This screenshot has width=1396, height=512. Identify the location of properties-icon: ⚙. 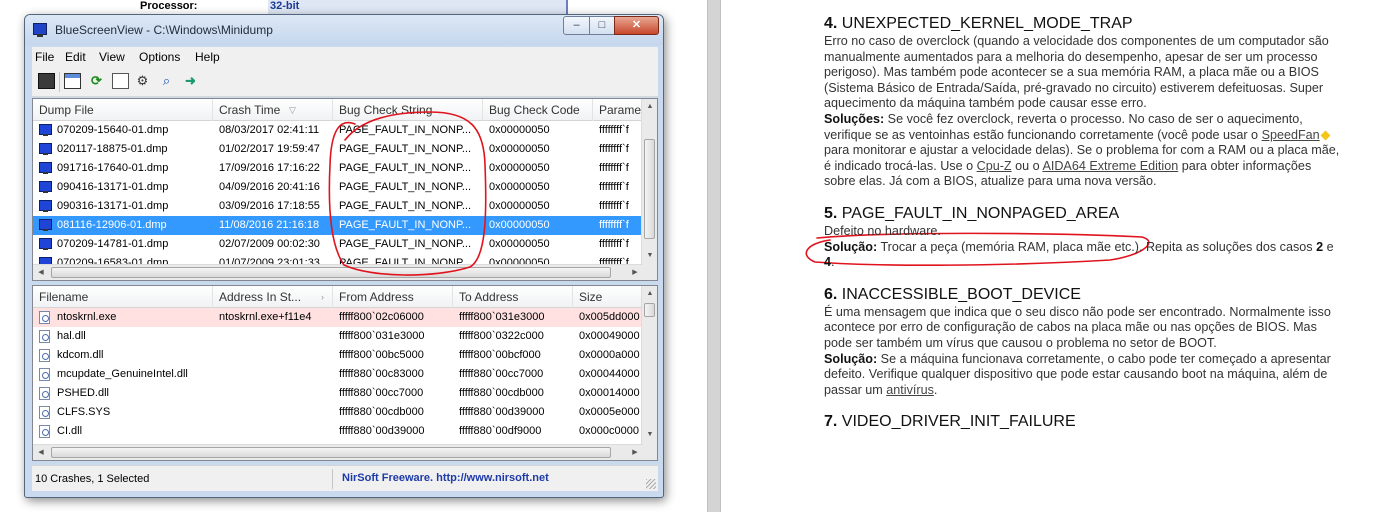
(142, 81).